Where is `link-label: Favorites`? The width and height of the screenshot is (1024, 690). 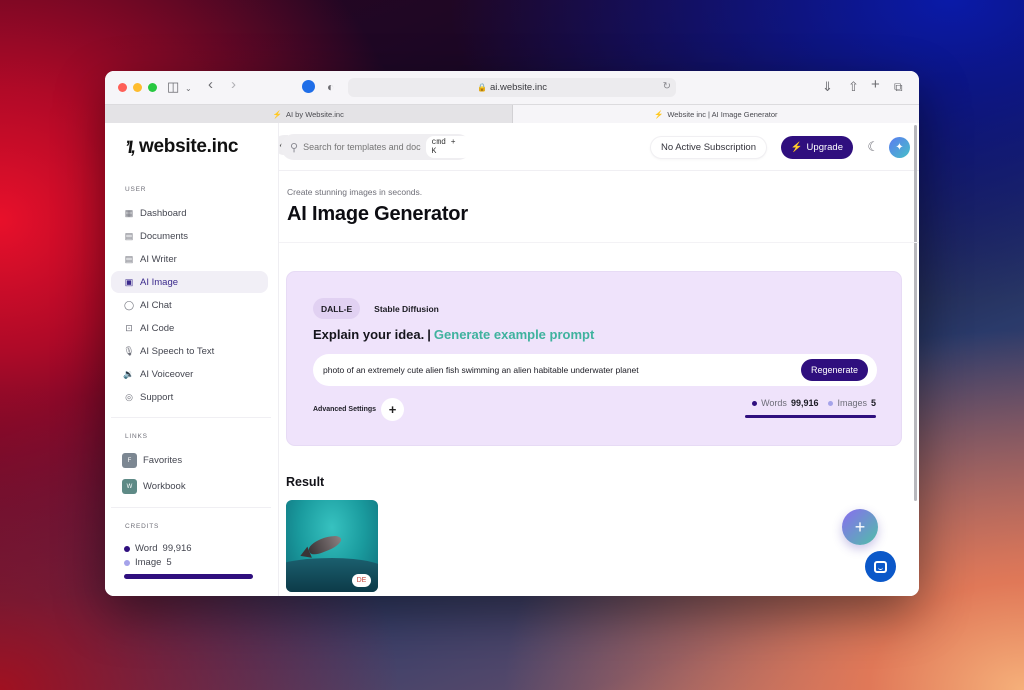
link-label: Favorites is located at coordinates (163, 460).